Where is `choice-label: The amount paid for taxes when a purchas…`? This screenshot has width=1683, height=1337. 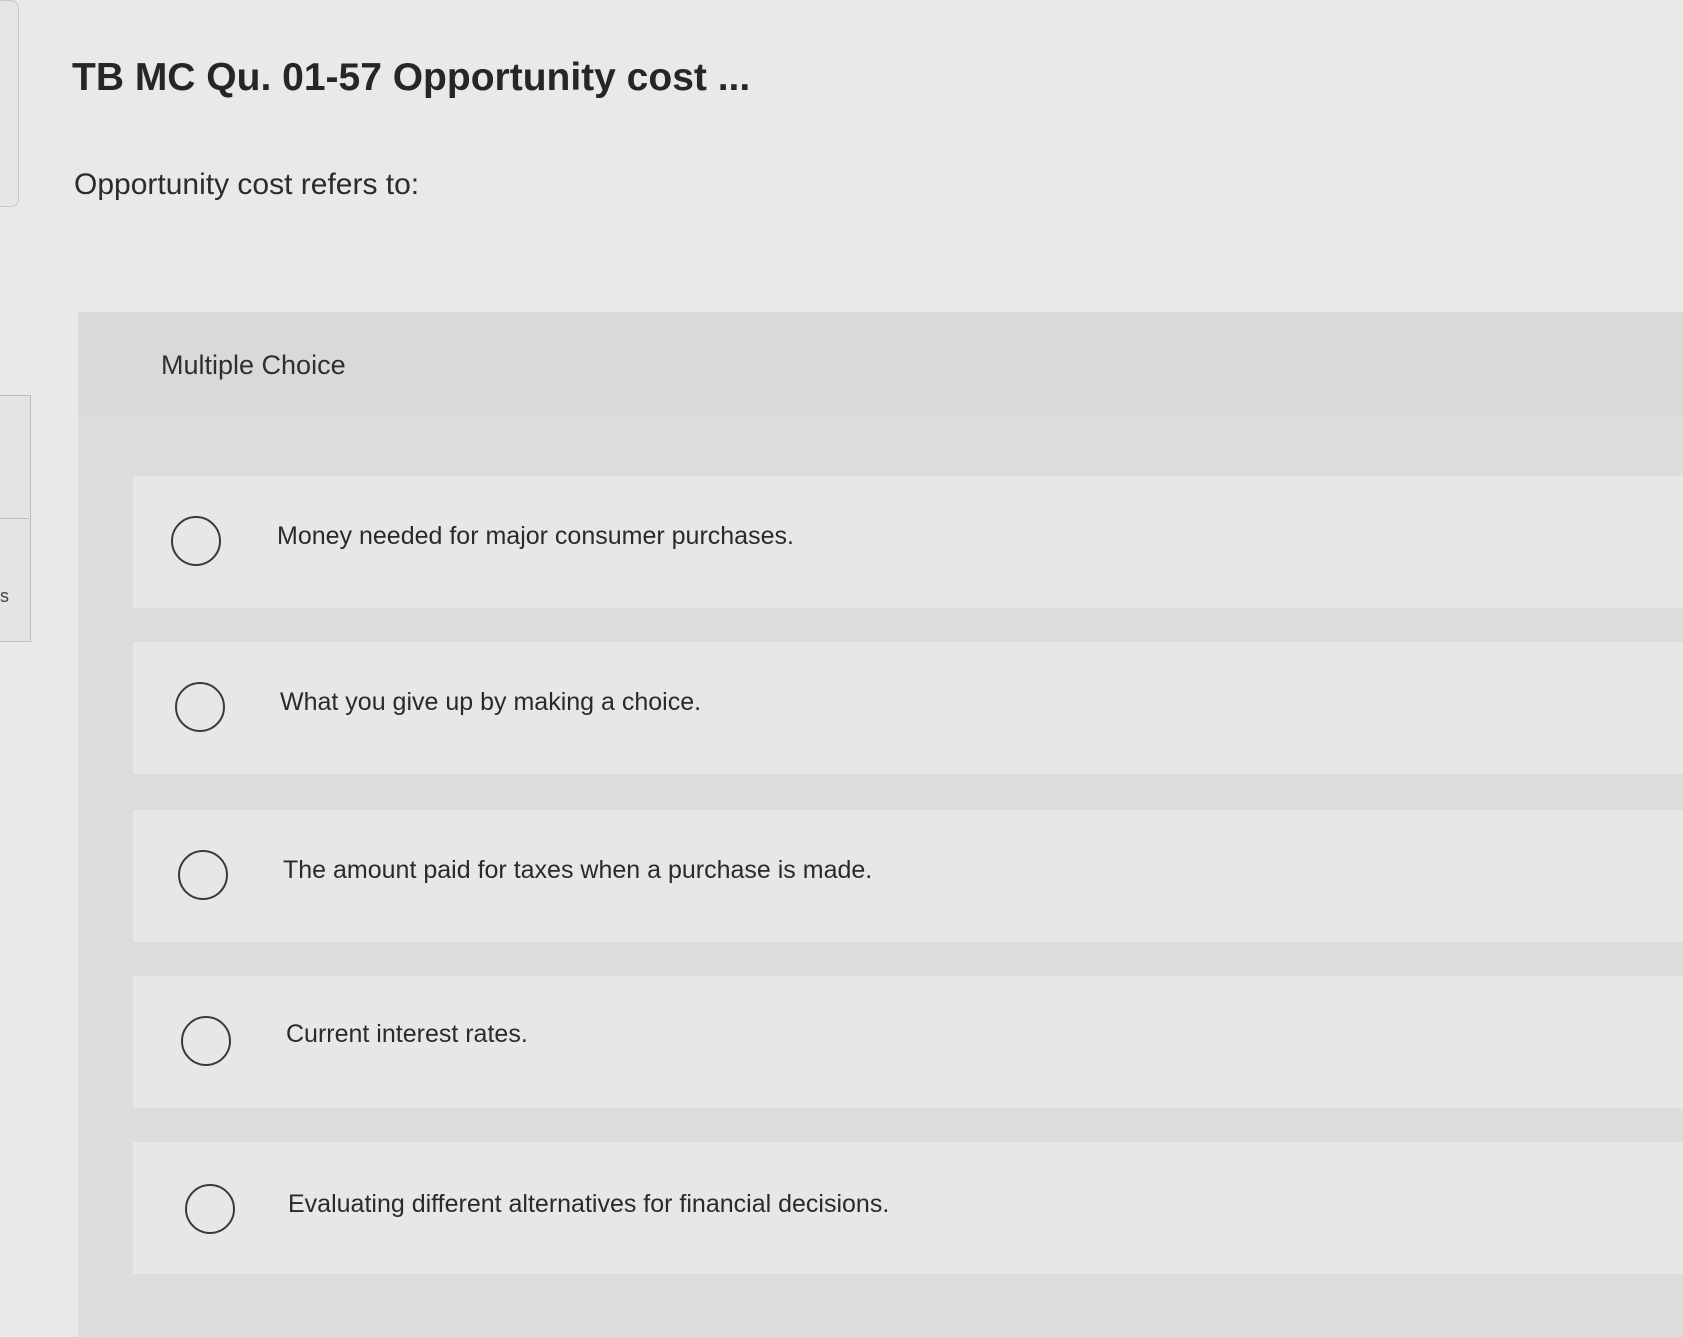
choice-label: The amount paid for taxes when a purchas… is located at coordinates (578, 870).